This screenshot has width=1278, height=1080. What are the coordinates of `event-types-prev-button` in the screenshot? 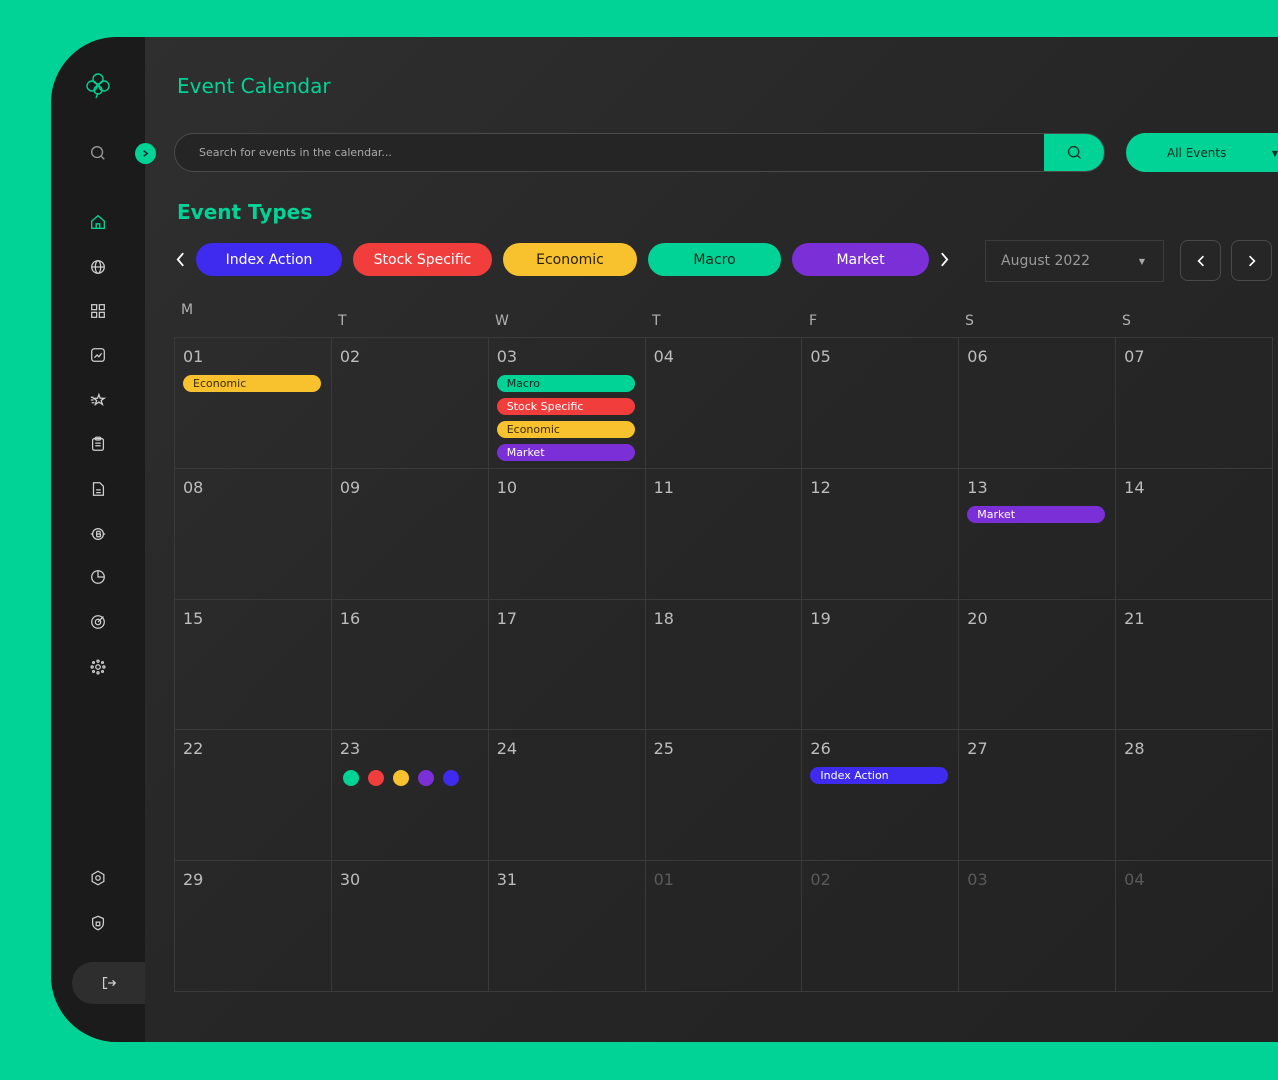 It's located at (180, 259).